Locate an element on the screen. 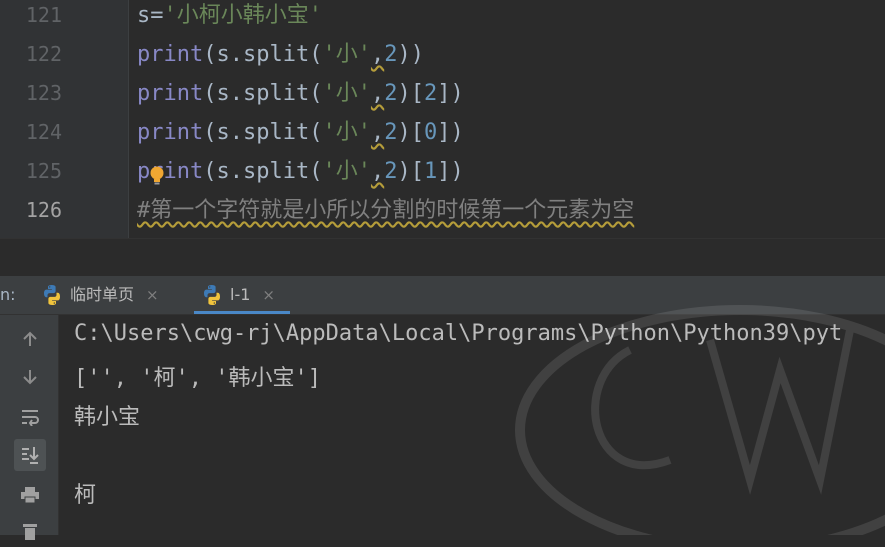  up-arrow-icon is located at coordinates (30, 339).